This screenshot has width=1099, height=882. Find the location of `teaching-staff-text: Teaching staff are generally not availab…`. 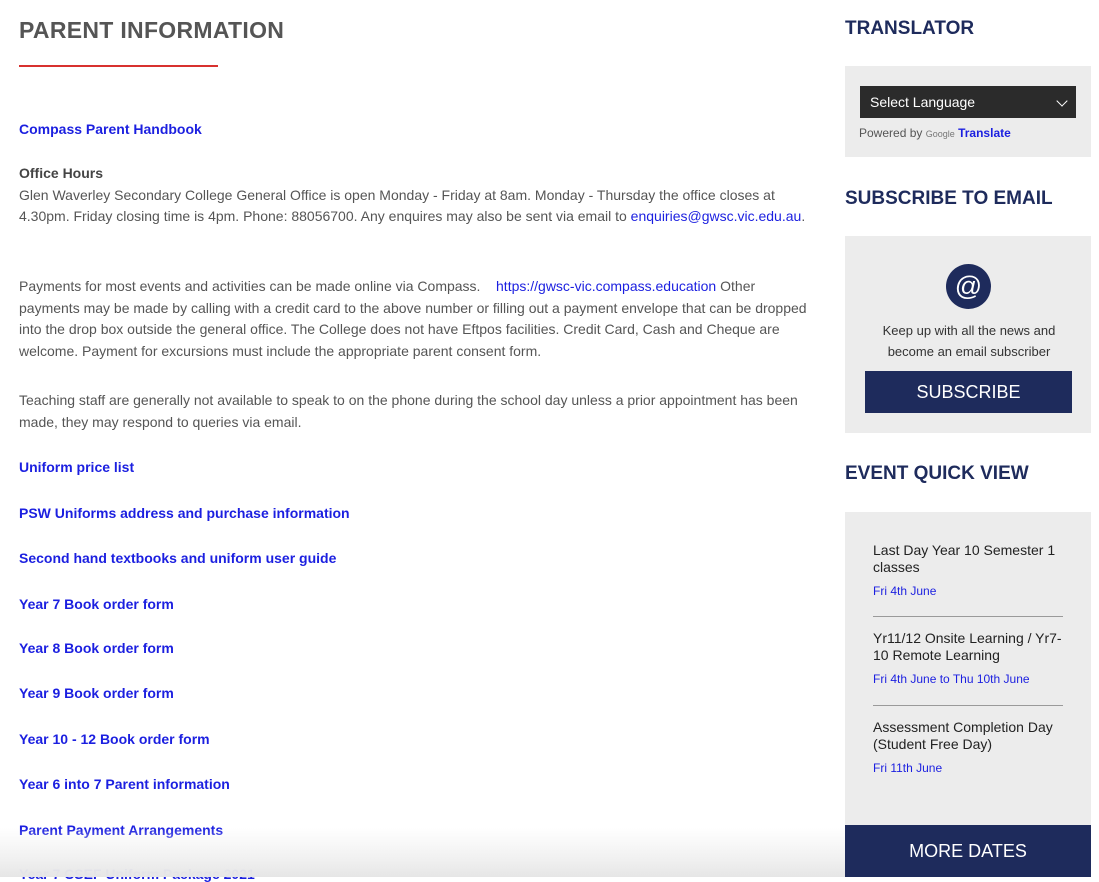

teaching-staff-text: Teaching staff are generally not availab… is located at coordinates (408, 411).